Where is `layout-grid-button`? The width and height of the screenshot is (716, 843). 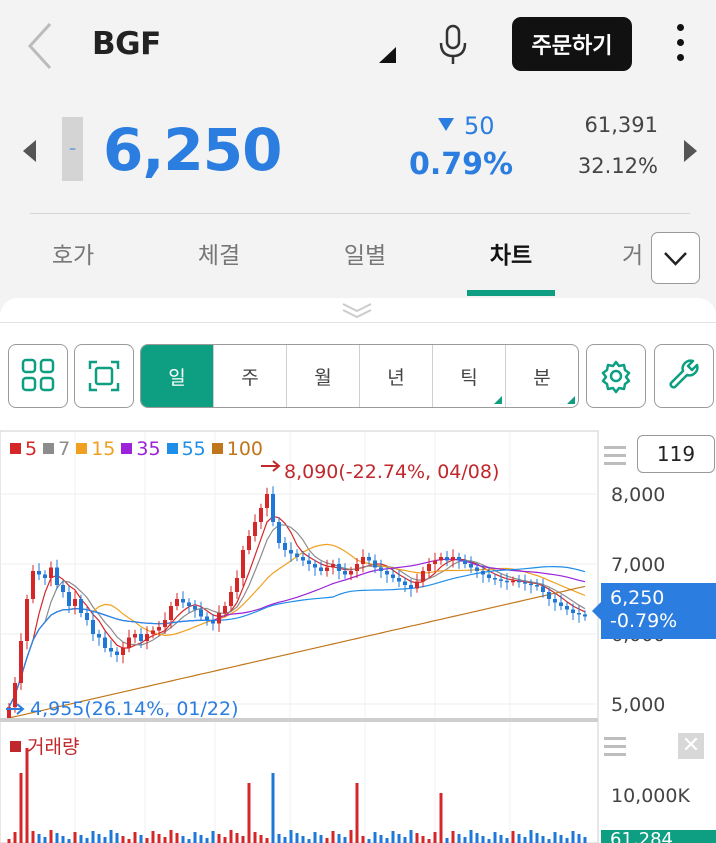
layout-grid-button is located at coordinates (38, 376).